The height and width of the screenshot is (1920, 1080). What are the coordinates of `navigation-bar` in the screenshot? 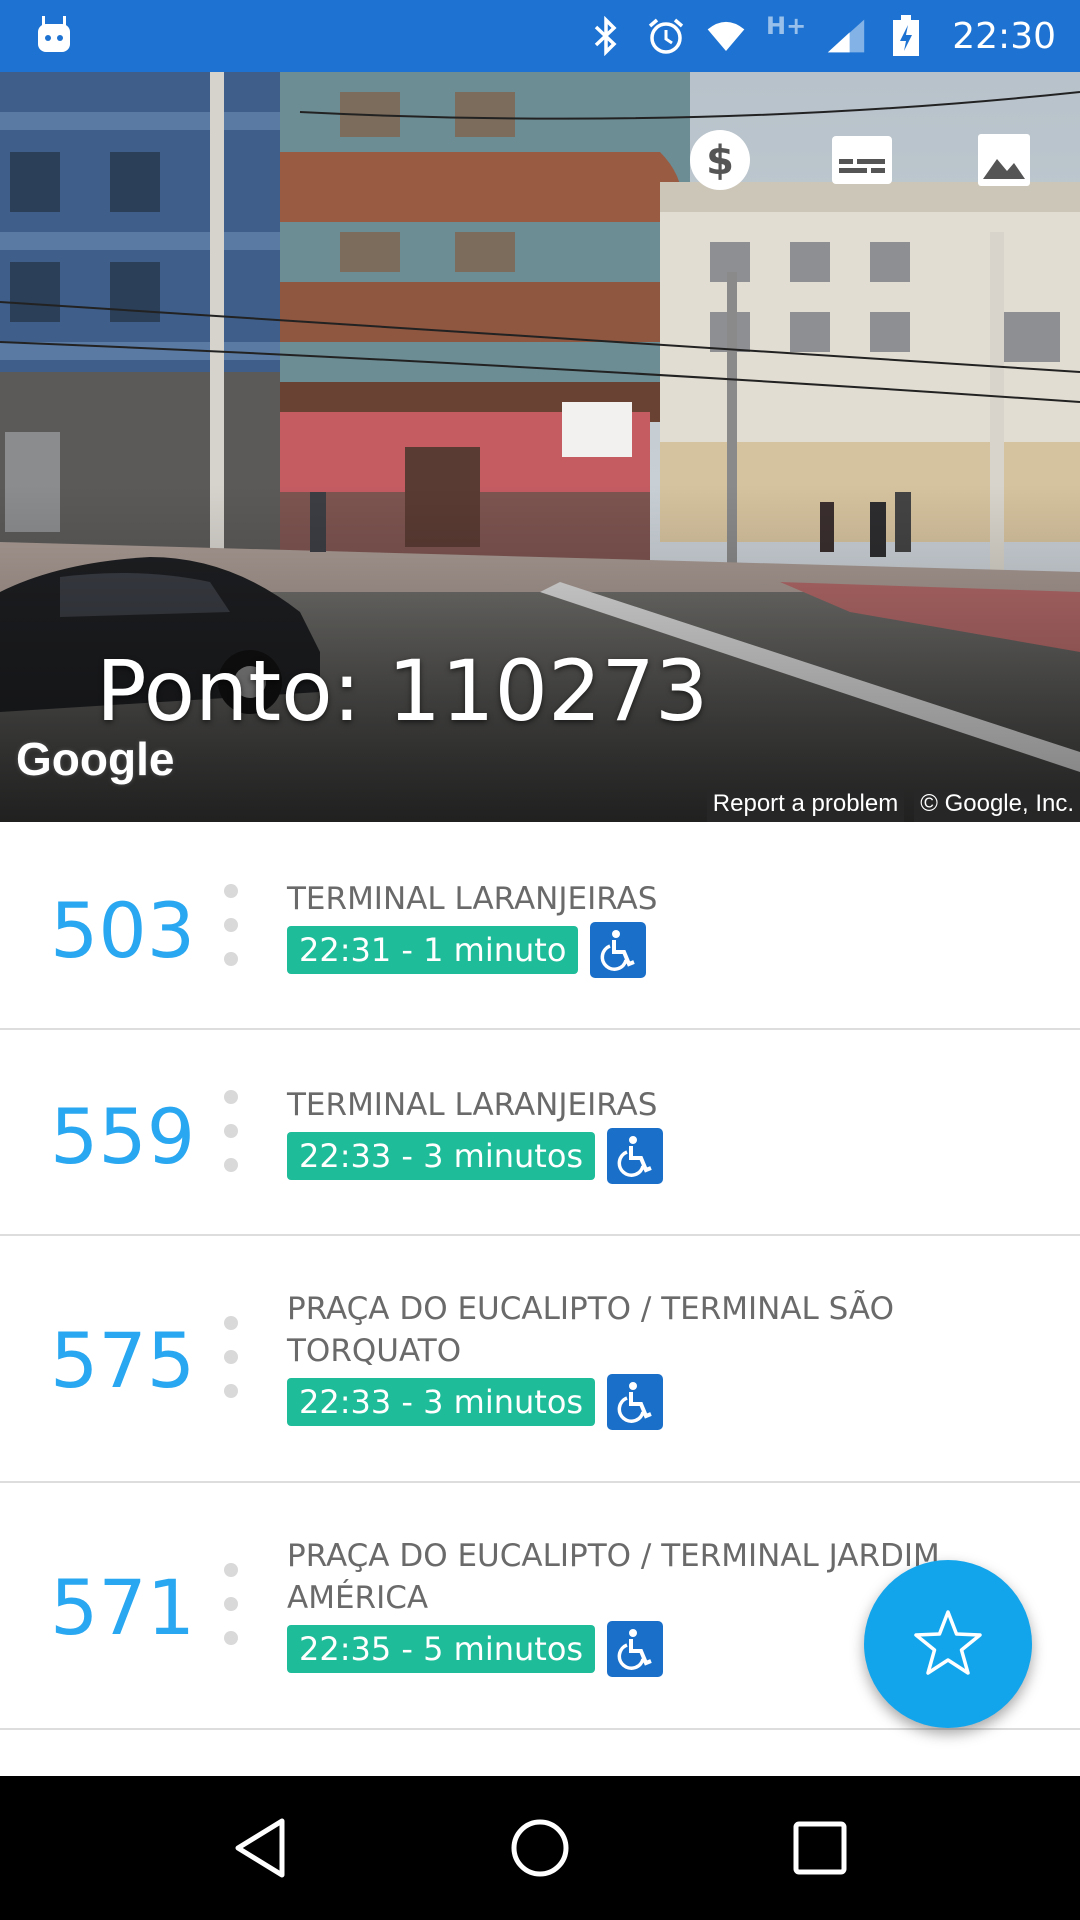 It's located at (540, 1848).